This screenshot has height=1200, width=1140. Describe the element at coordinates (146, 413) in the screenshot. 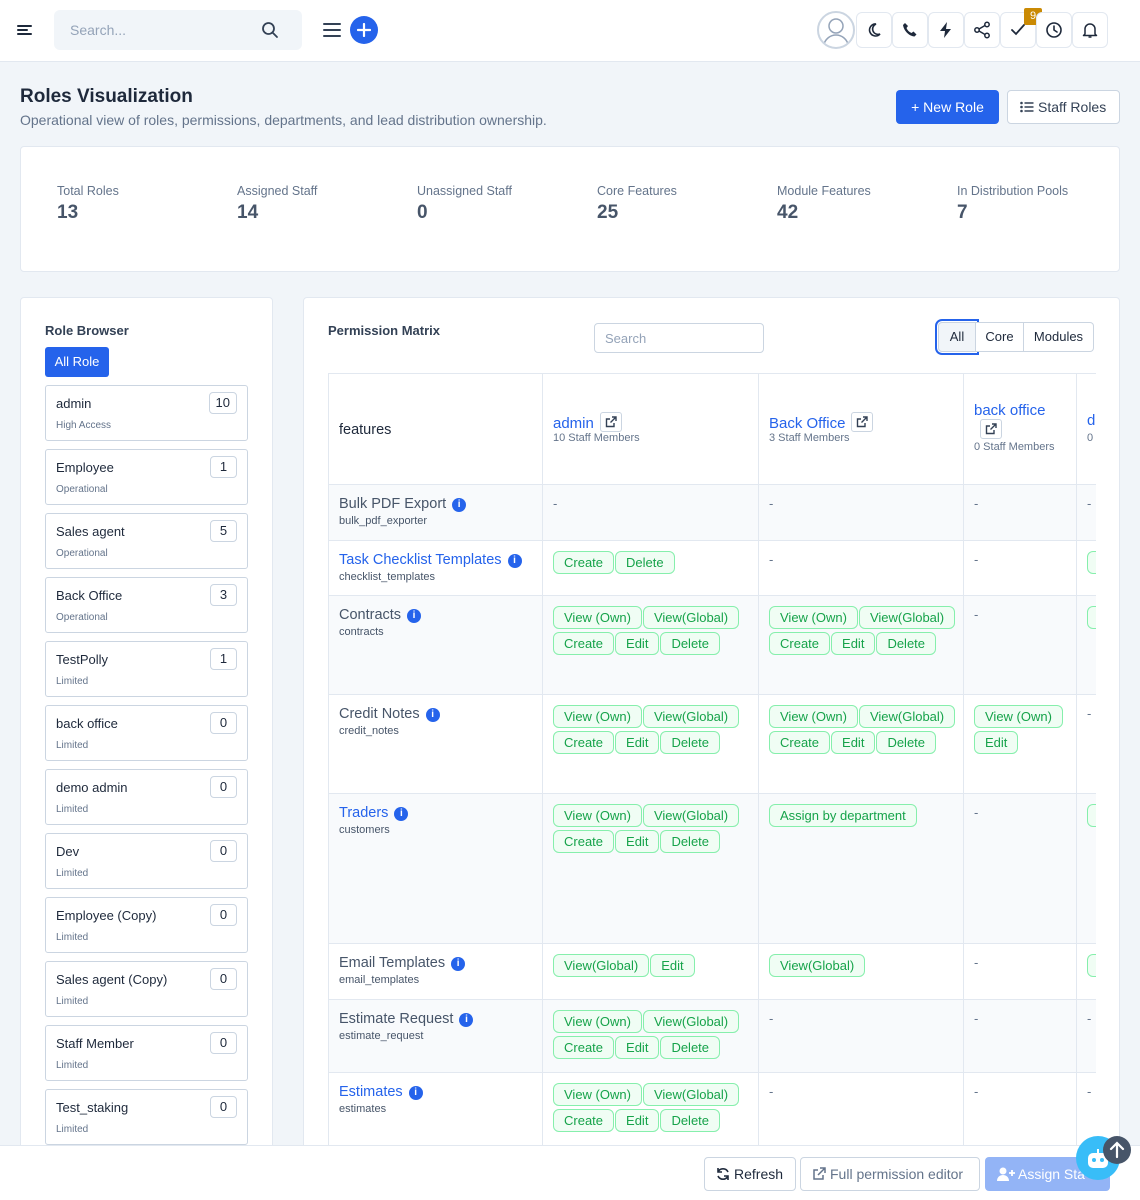

I see `role-card: admin High Access 10` at that location.